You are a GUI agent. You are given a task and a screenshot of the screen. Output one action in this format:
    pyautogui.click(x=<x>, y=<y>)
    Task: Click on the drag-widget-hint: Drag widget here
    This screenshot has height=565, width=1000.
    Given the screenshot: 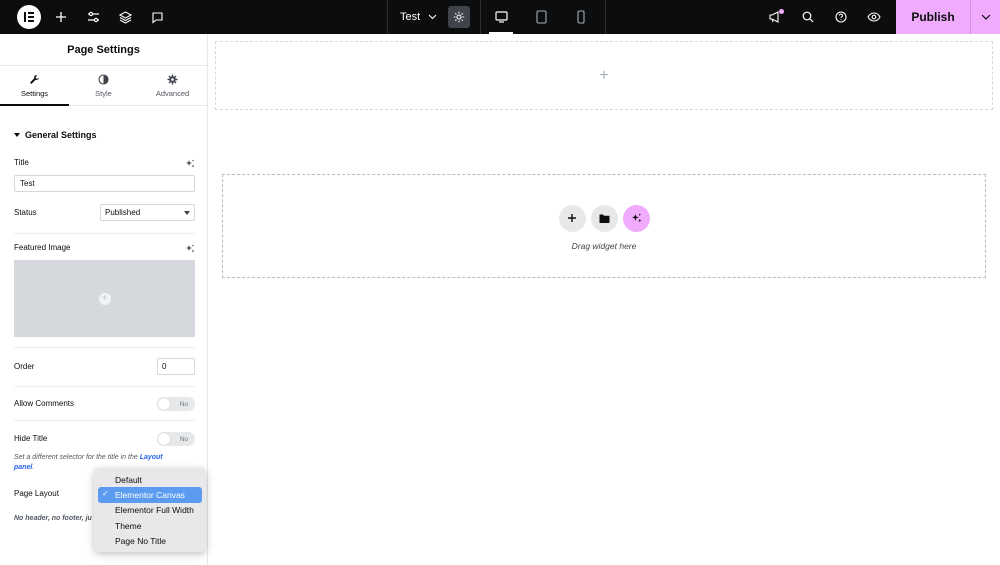 What is the action you would take?
    pyautogui.click(x=604, y=245)
    